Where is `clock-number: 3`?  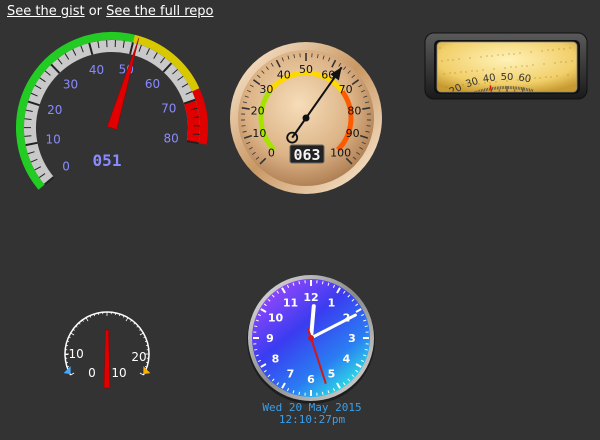
clock-number: 3 is located at coordinates (352, 338).